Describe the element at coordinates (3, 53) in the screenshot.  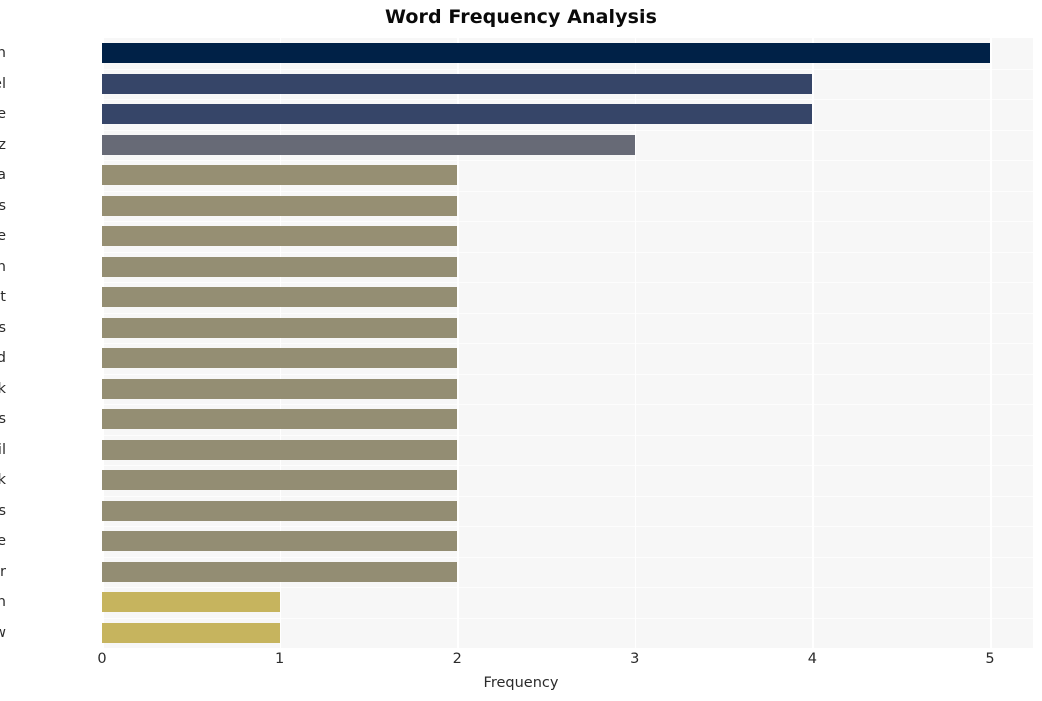
I see `y-axis-tick-label: sign` at that location.